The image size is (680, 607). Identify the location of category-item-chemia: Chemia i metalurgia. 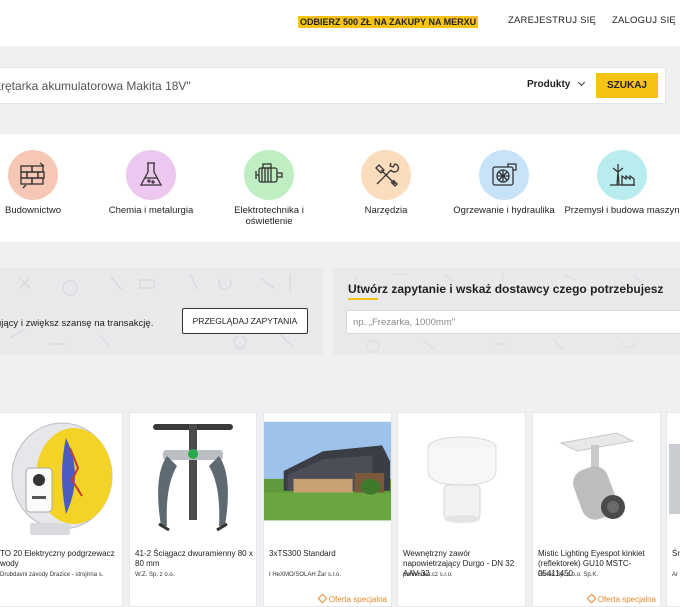
(151, 183).